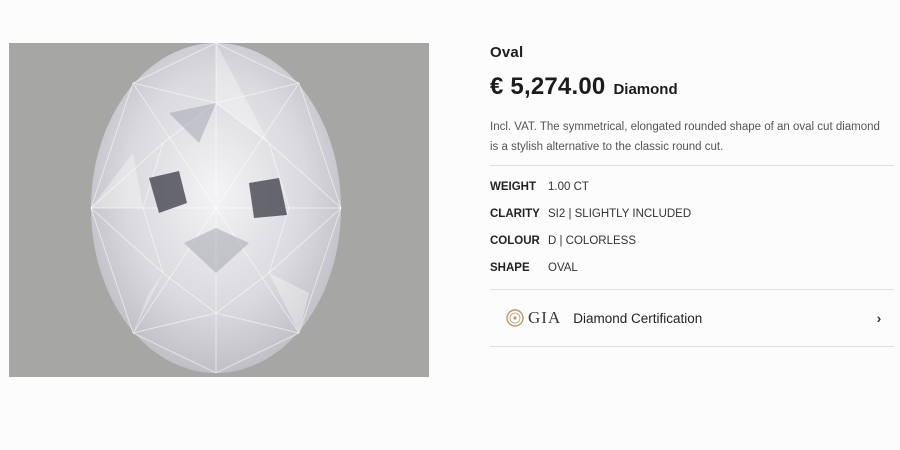 The height and width of the screenshot is (450, 900). I want to click on product-price: € 5,274.00, so click(548, 86).